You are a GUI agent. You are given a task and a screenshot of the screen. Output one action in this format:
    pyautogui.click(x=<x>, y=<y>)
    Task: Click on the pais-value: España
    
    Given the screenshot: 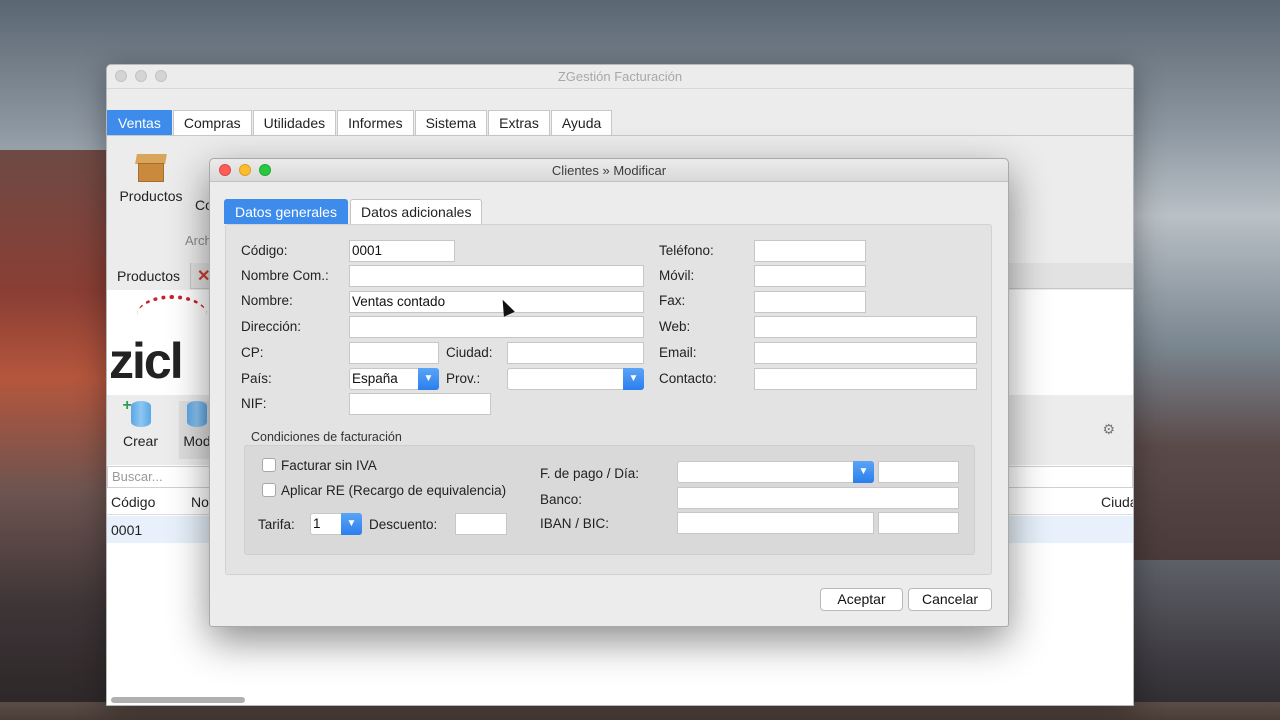 What is the action you would take?
    pyautogui.click(x=375, y=378)
    